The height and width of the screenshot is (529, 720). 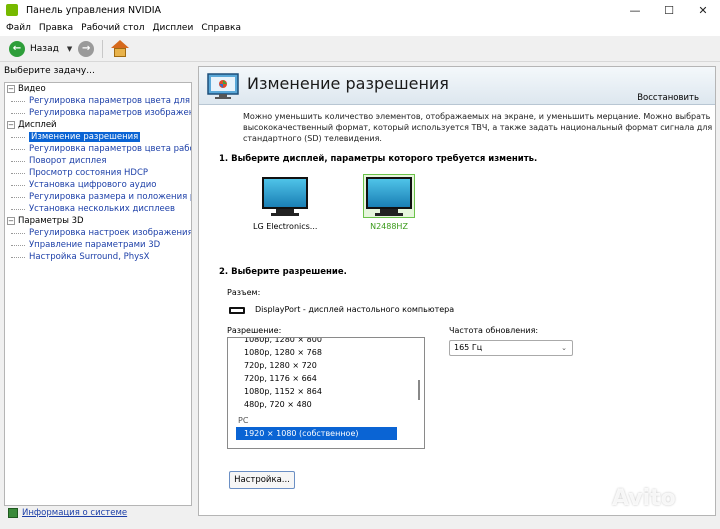 I want to click on resolution-option: 1080p, 1280 × 768, so click(x=326, y=352).